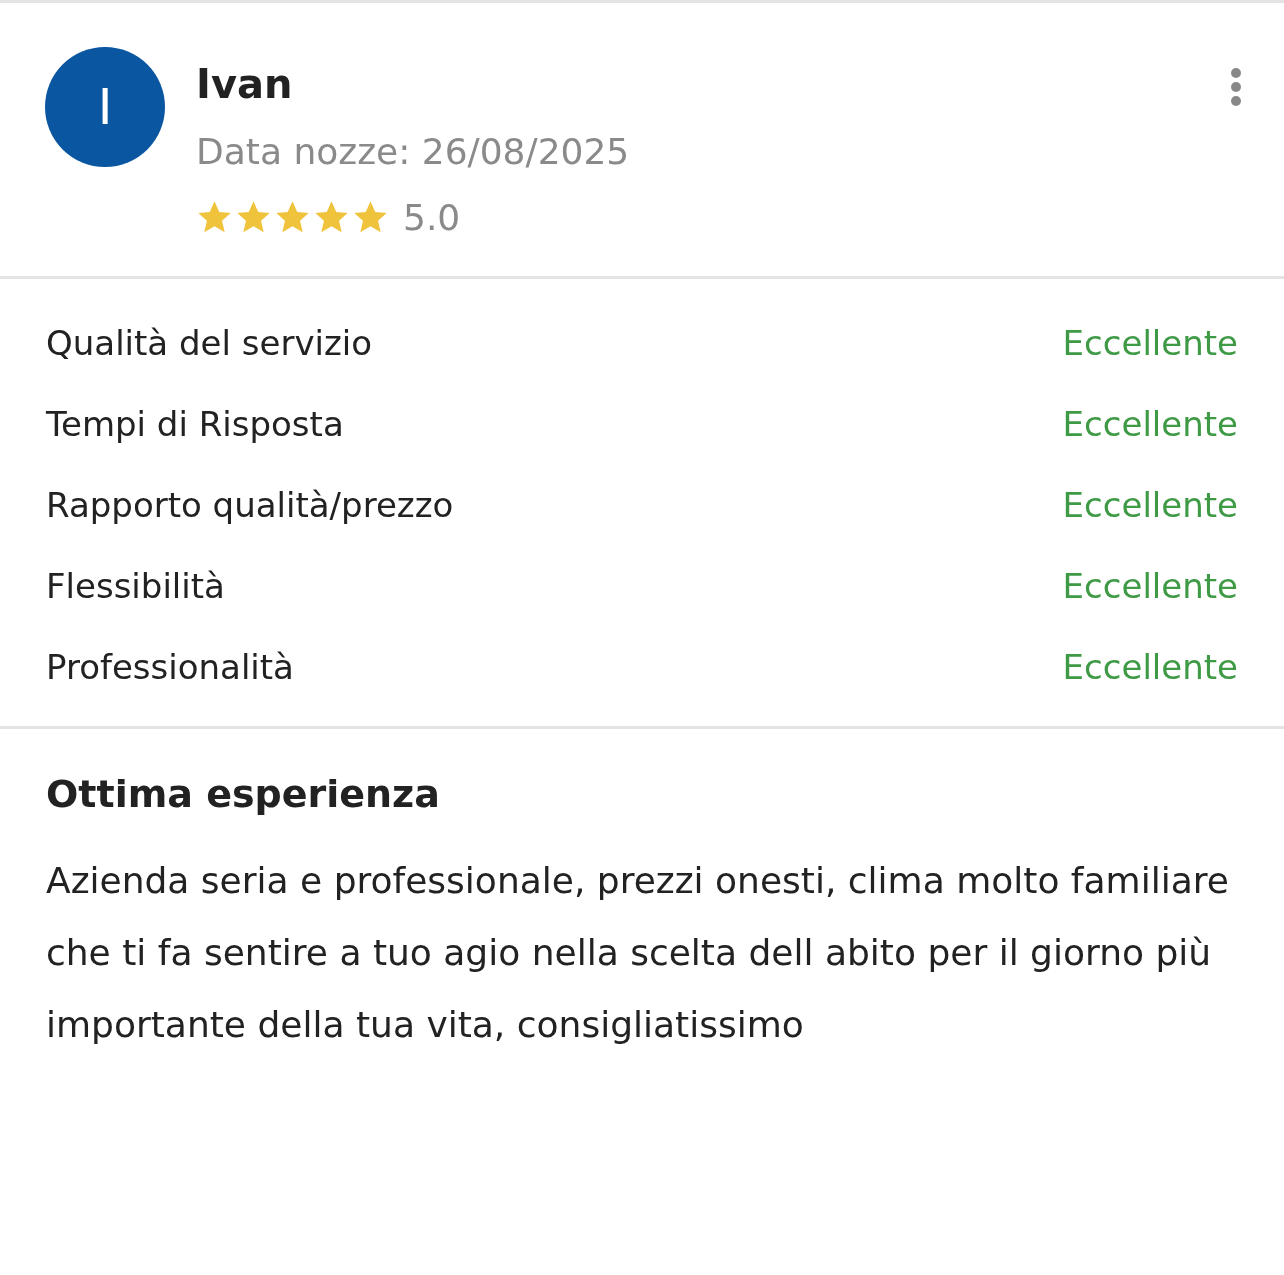 The width and height of the screenshot is (1284, 1275). What do you see at coordinates (1236, 87) in the screenshot?
I see `more-menu-icon` at bounding box center [1236, 87].